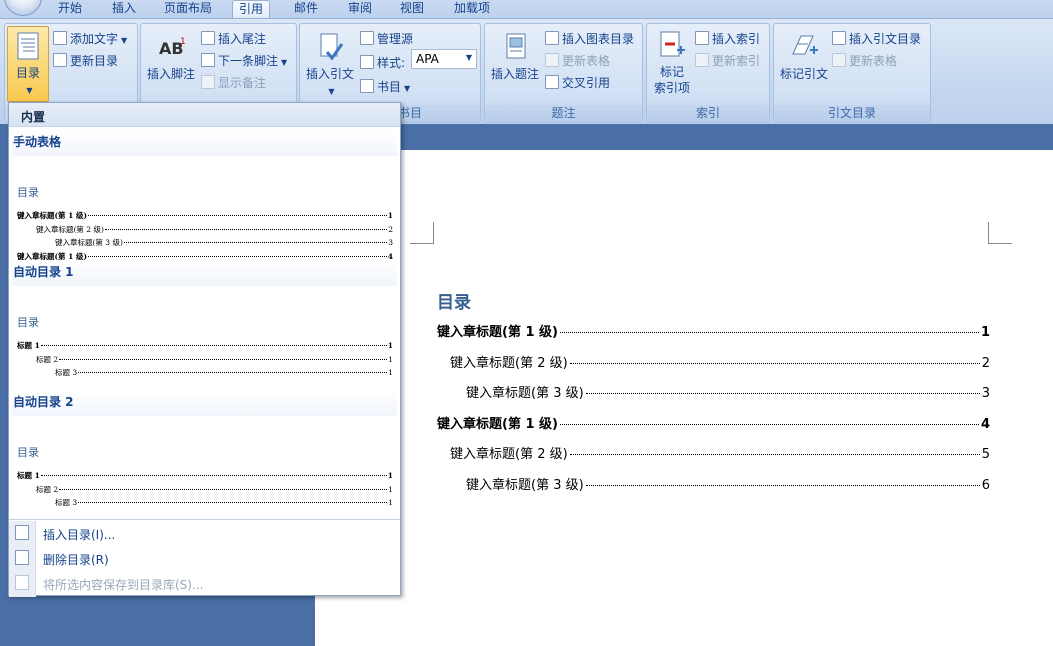  I want to click on preview-line-text: 键入章标题(第 3 级), so click(89, 242).